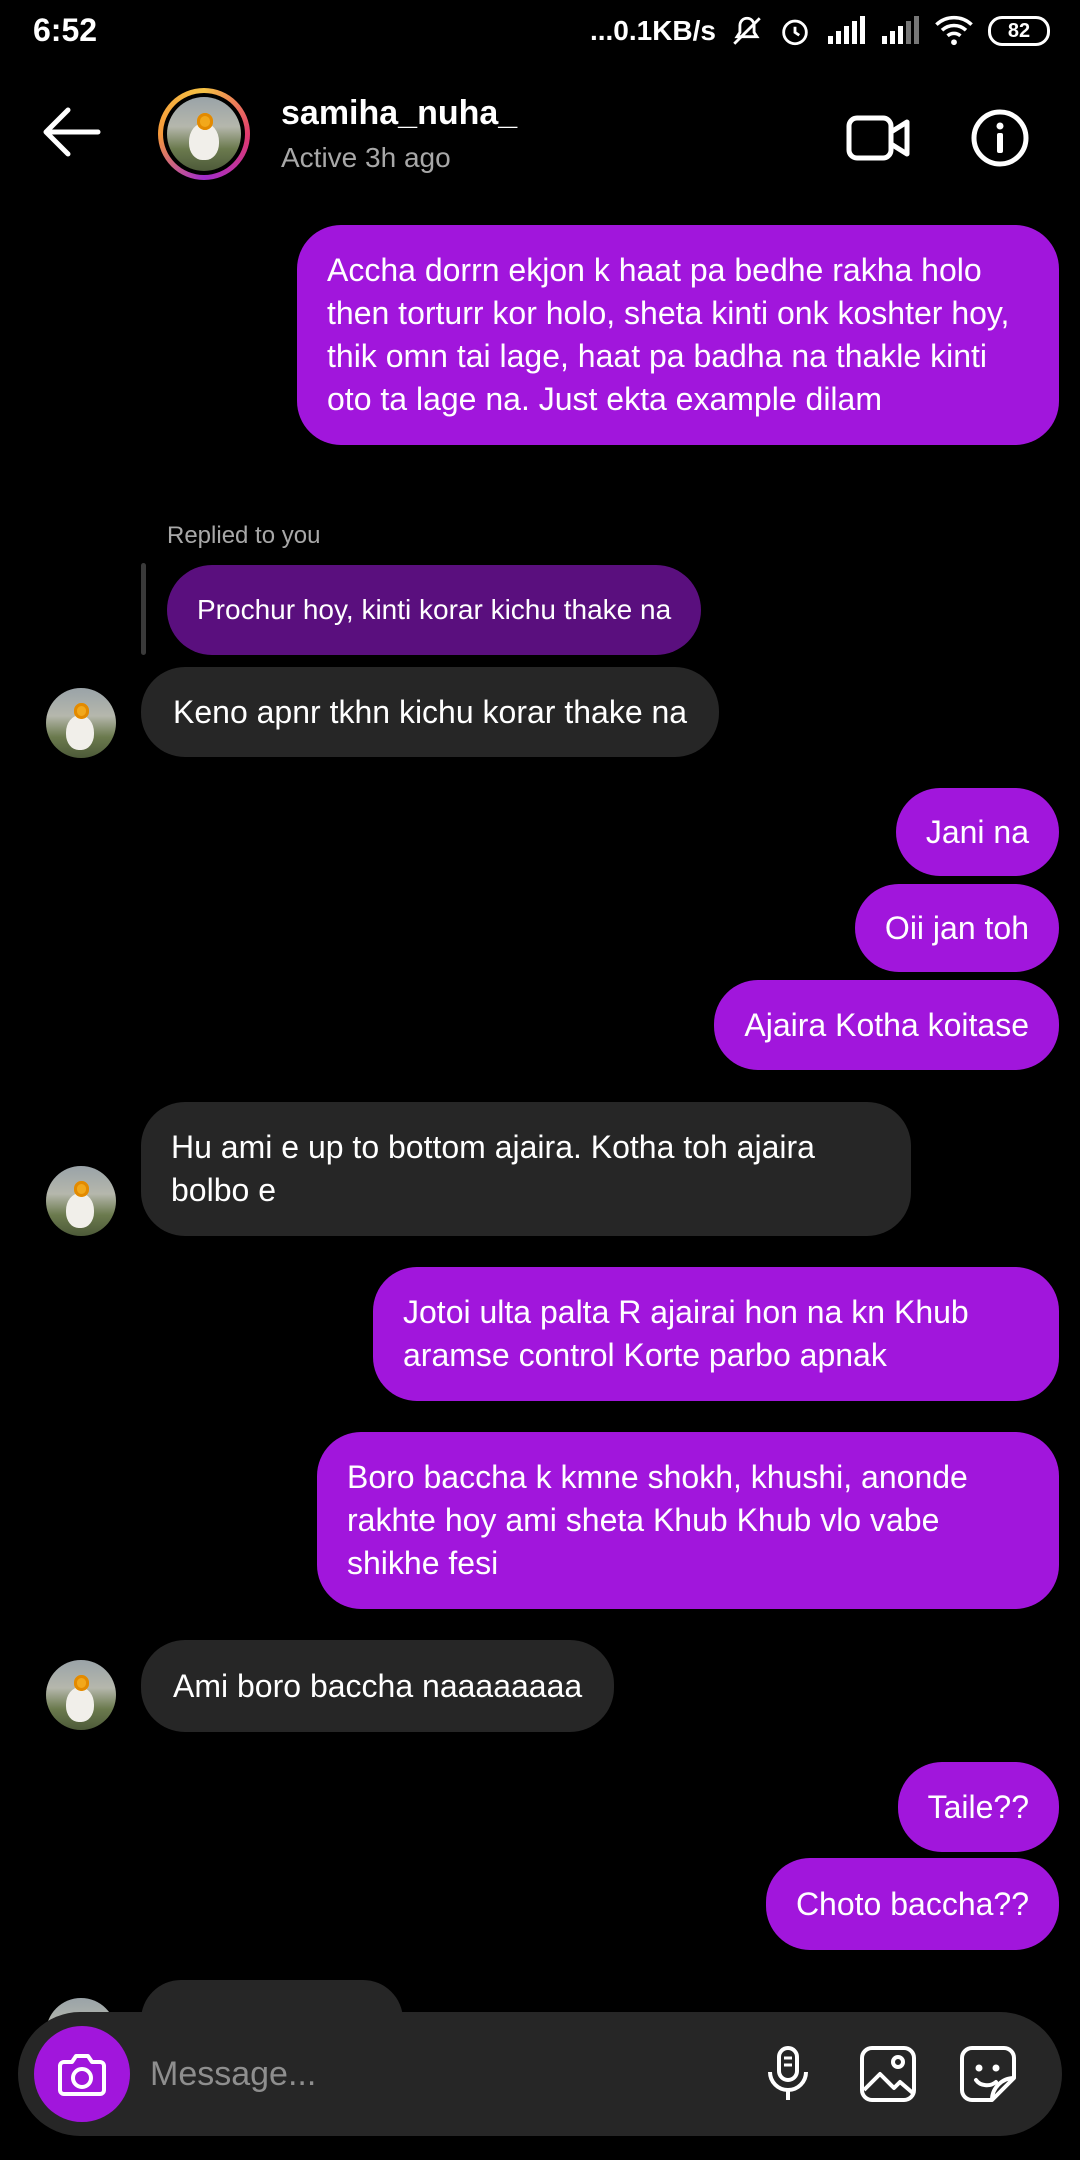 This screenshot has height=2160, width=1080. Describe the element at coordinates (71, 132) in the screenshot. I see `back-arrow-icon` at that location.